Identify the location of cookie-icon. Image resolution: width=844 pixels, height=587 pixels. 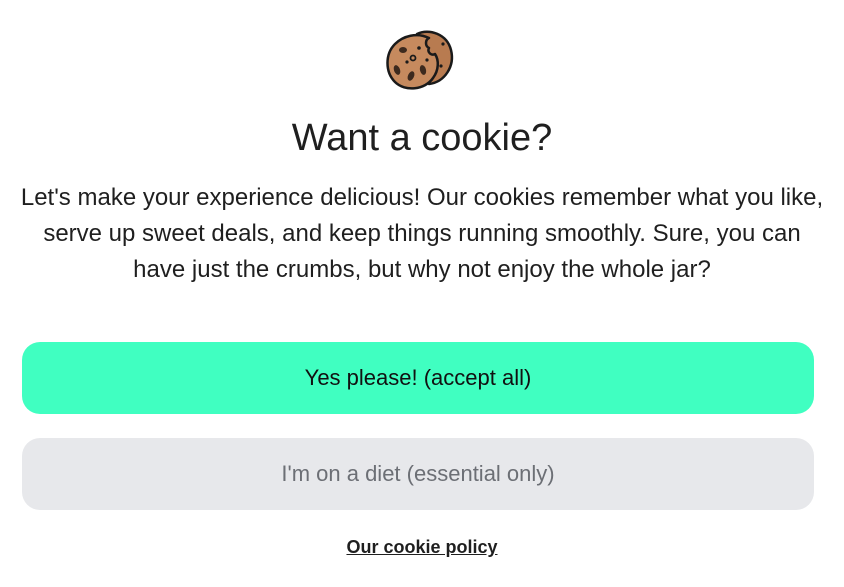
(420, 61).